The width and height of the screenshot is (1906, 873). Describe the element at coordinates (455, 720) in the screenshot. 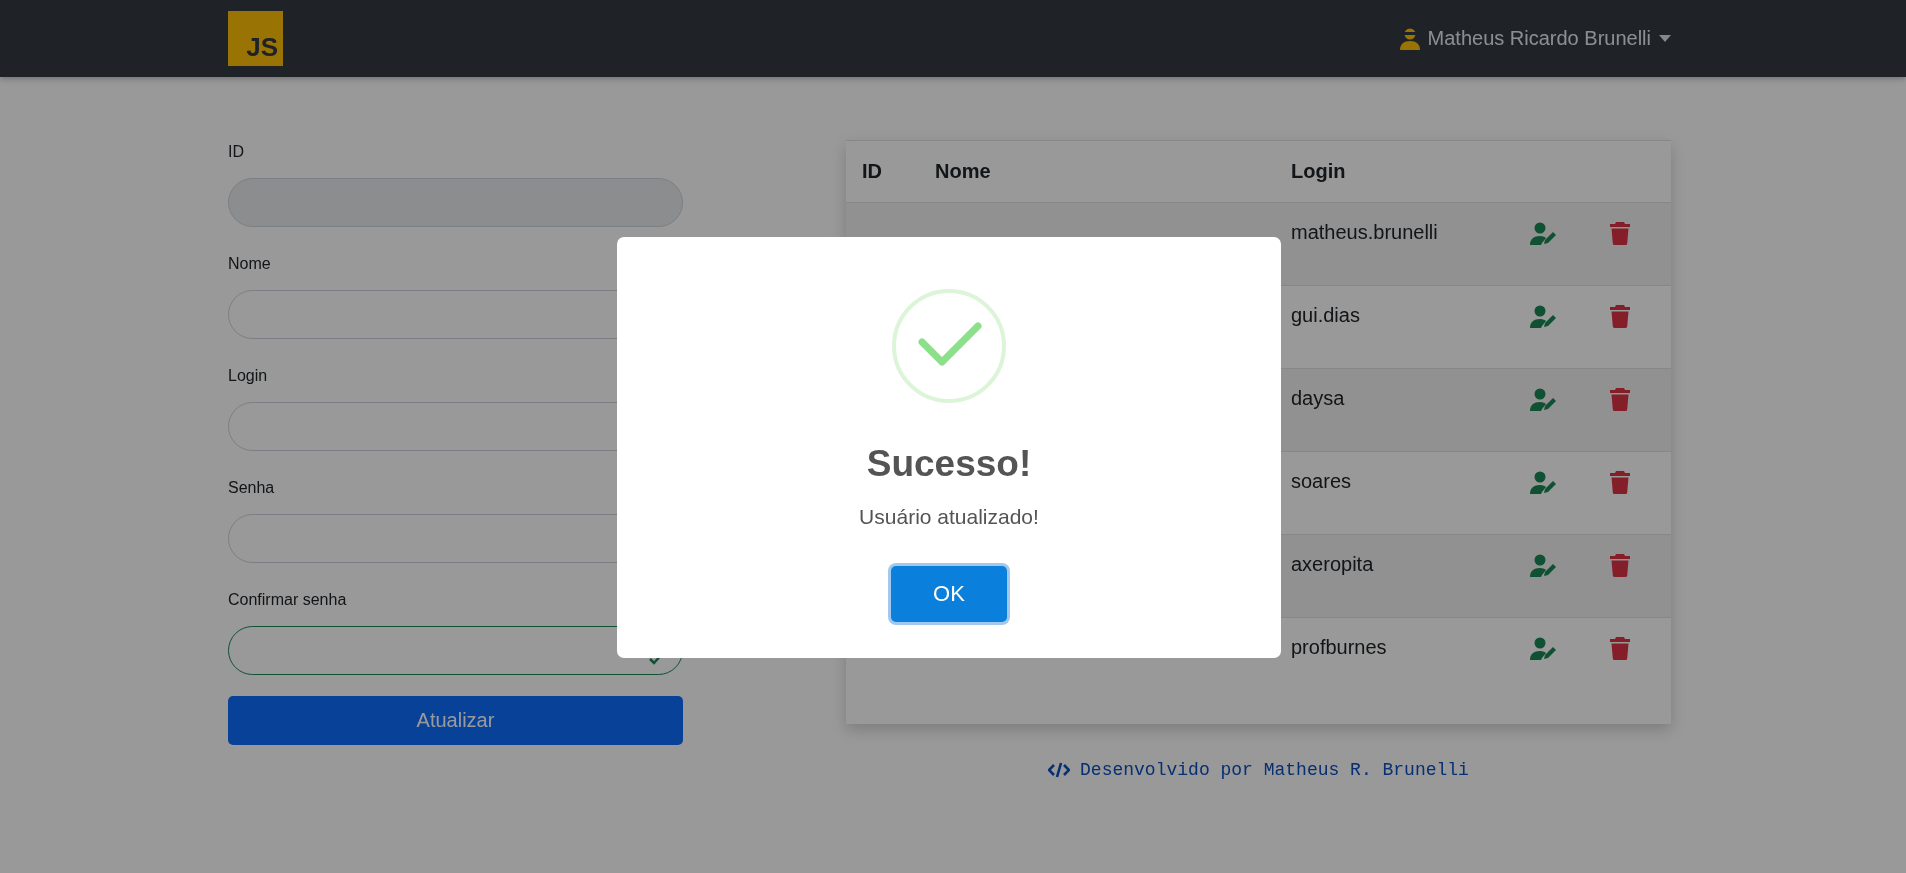

I see `update-button: Atualizar` at that location.